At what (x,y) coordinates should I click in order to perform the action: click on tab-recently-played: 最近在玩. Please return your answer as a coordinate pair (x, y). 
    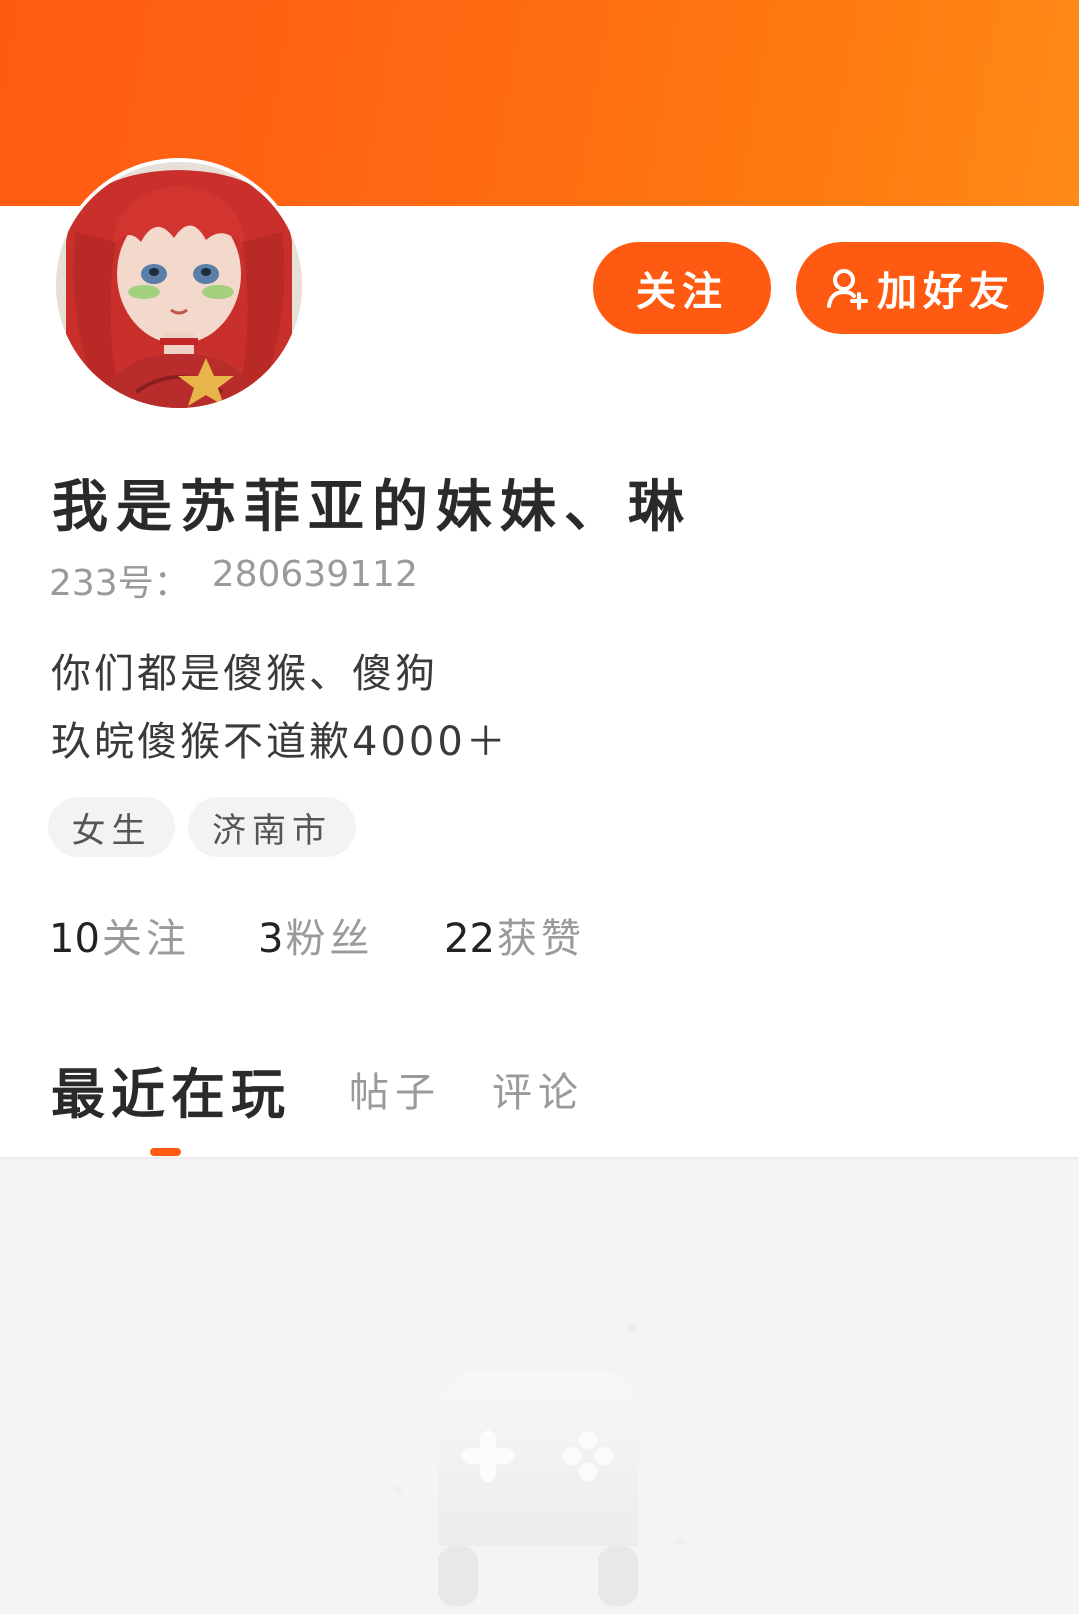
    Looking at the image, I should click on (171, 1089).